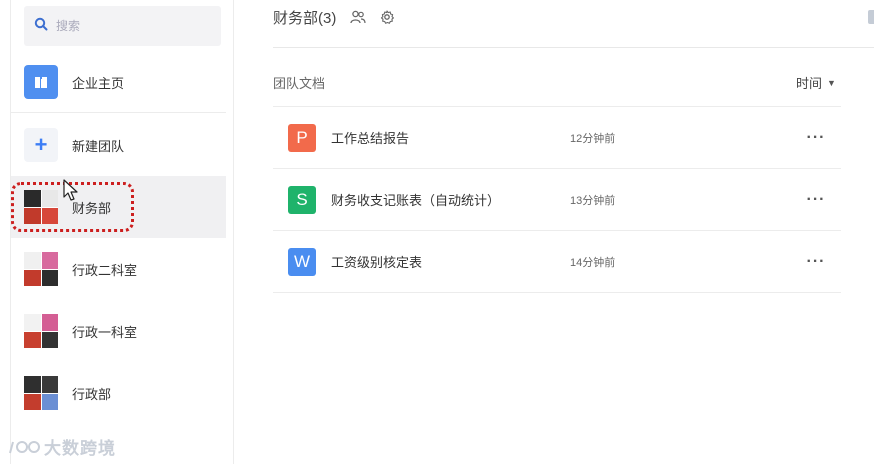 The width and height of the screenshot is (874, 464). Describe the element at coordinates (41, 26) in the screenshot. I see `search-icon` at that location.